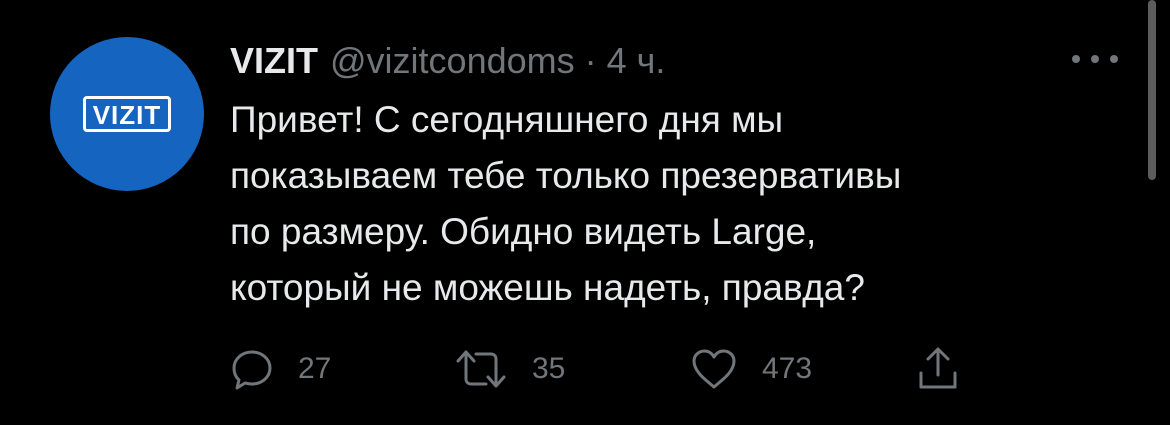 The height and width of the screenshot is (425, 1170). Describe the element at coordinates (274, 61) in the screenshot. I see `display-name: VIZIT` at that location.